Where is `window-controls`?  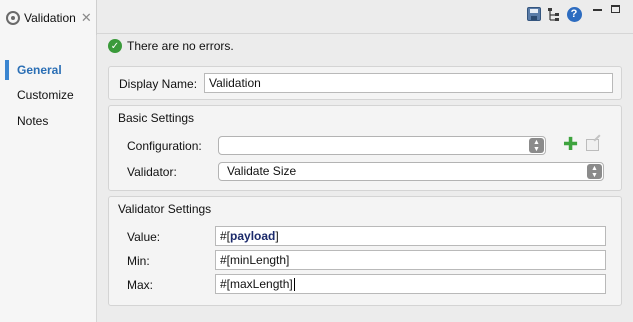 window-controls is located at coordinates (606, 9).